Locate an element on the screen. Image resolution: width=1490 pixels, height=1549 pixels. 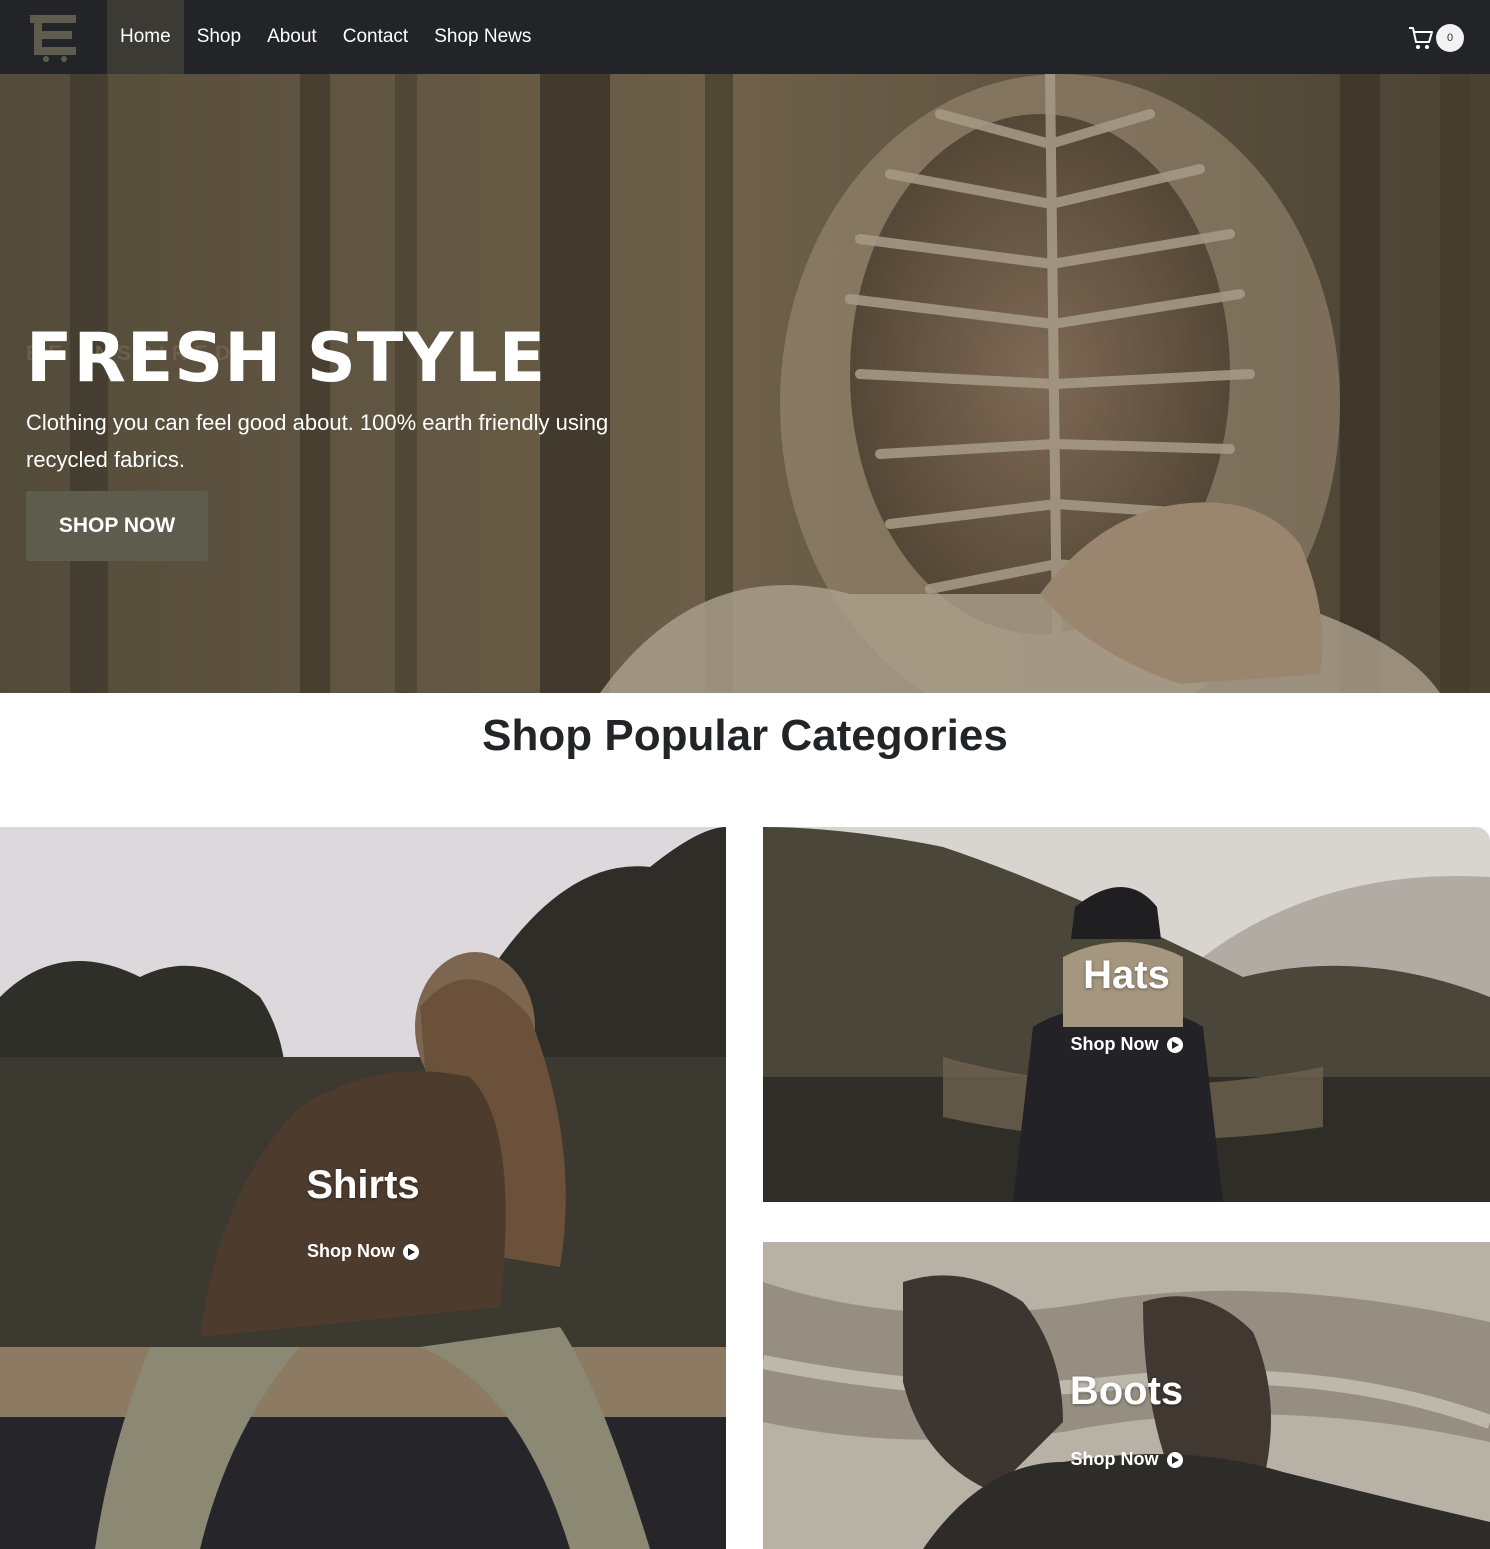
nav-contact: Contact is located at coordinates (375, 37).